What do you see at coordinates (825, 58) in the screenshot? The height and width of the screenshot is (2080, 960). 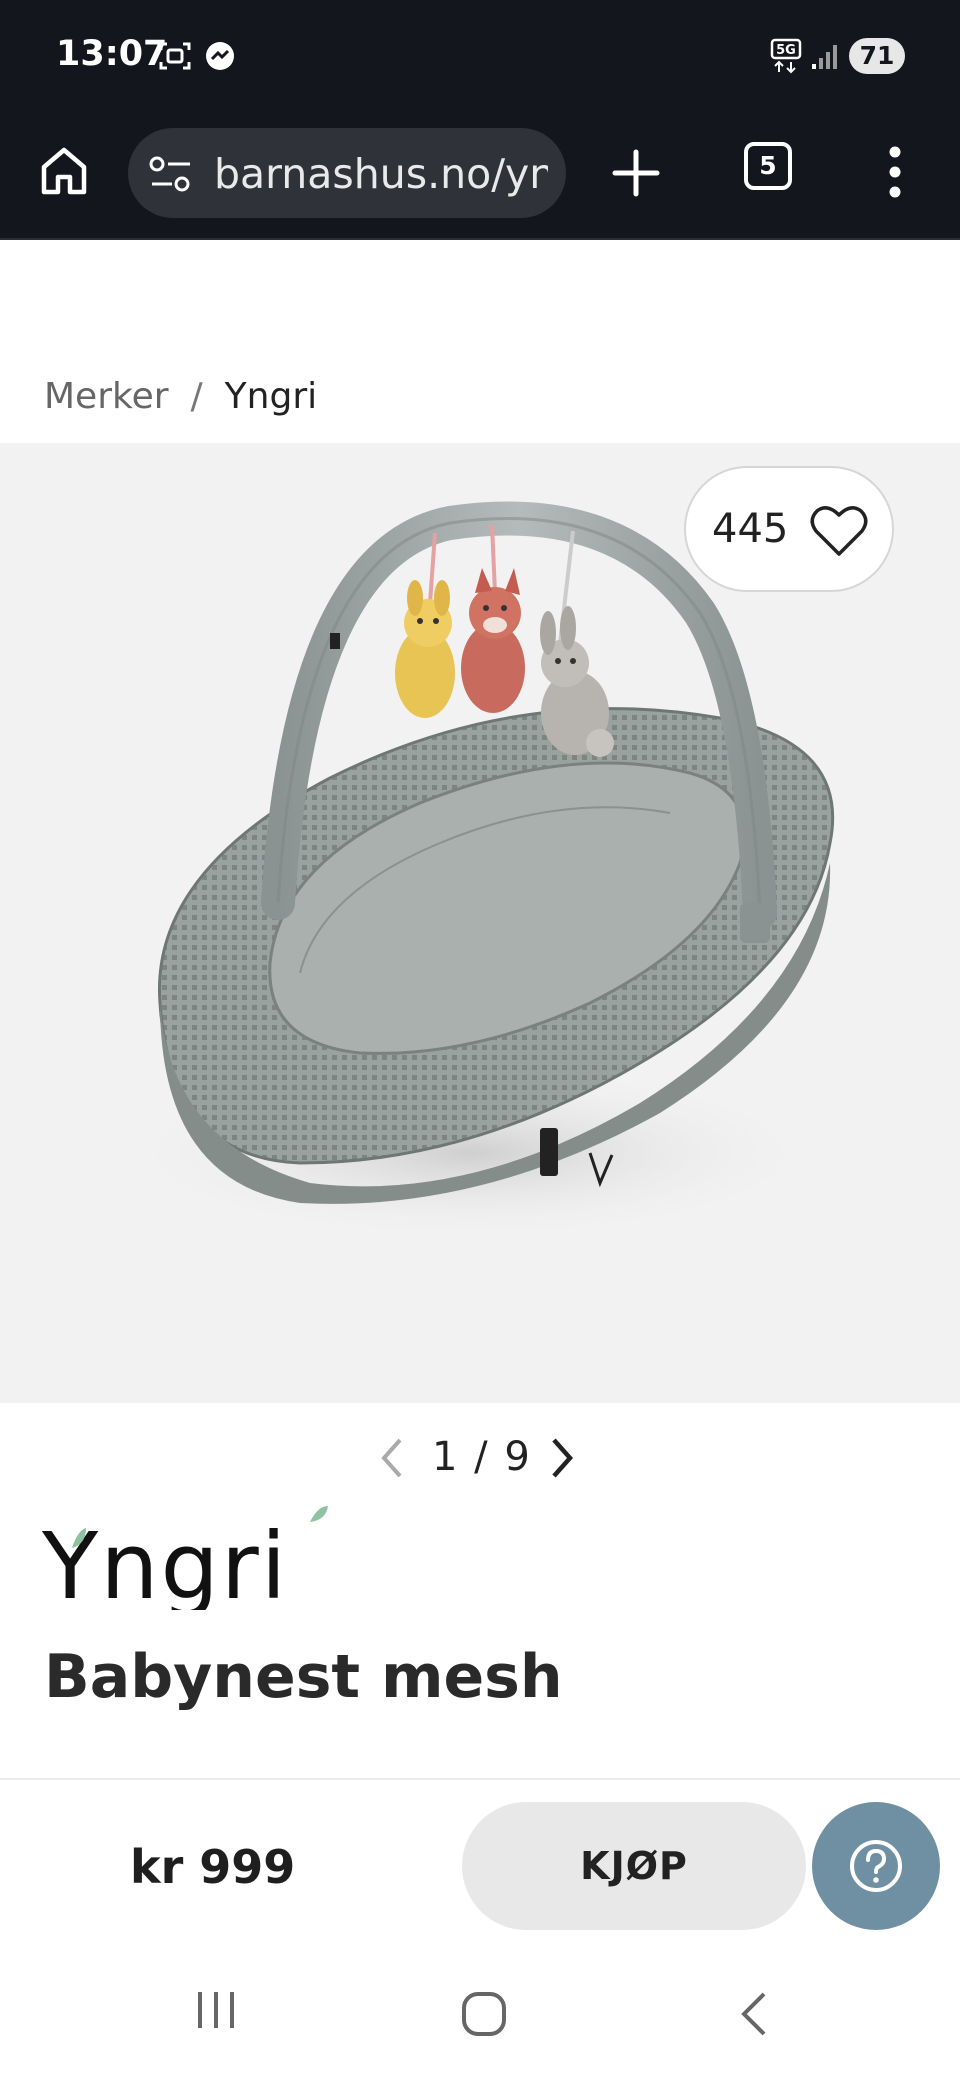 I see `signal-icon` at bounding box center [825, 58].